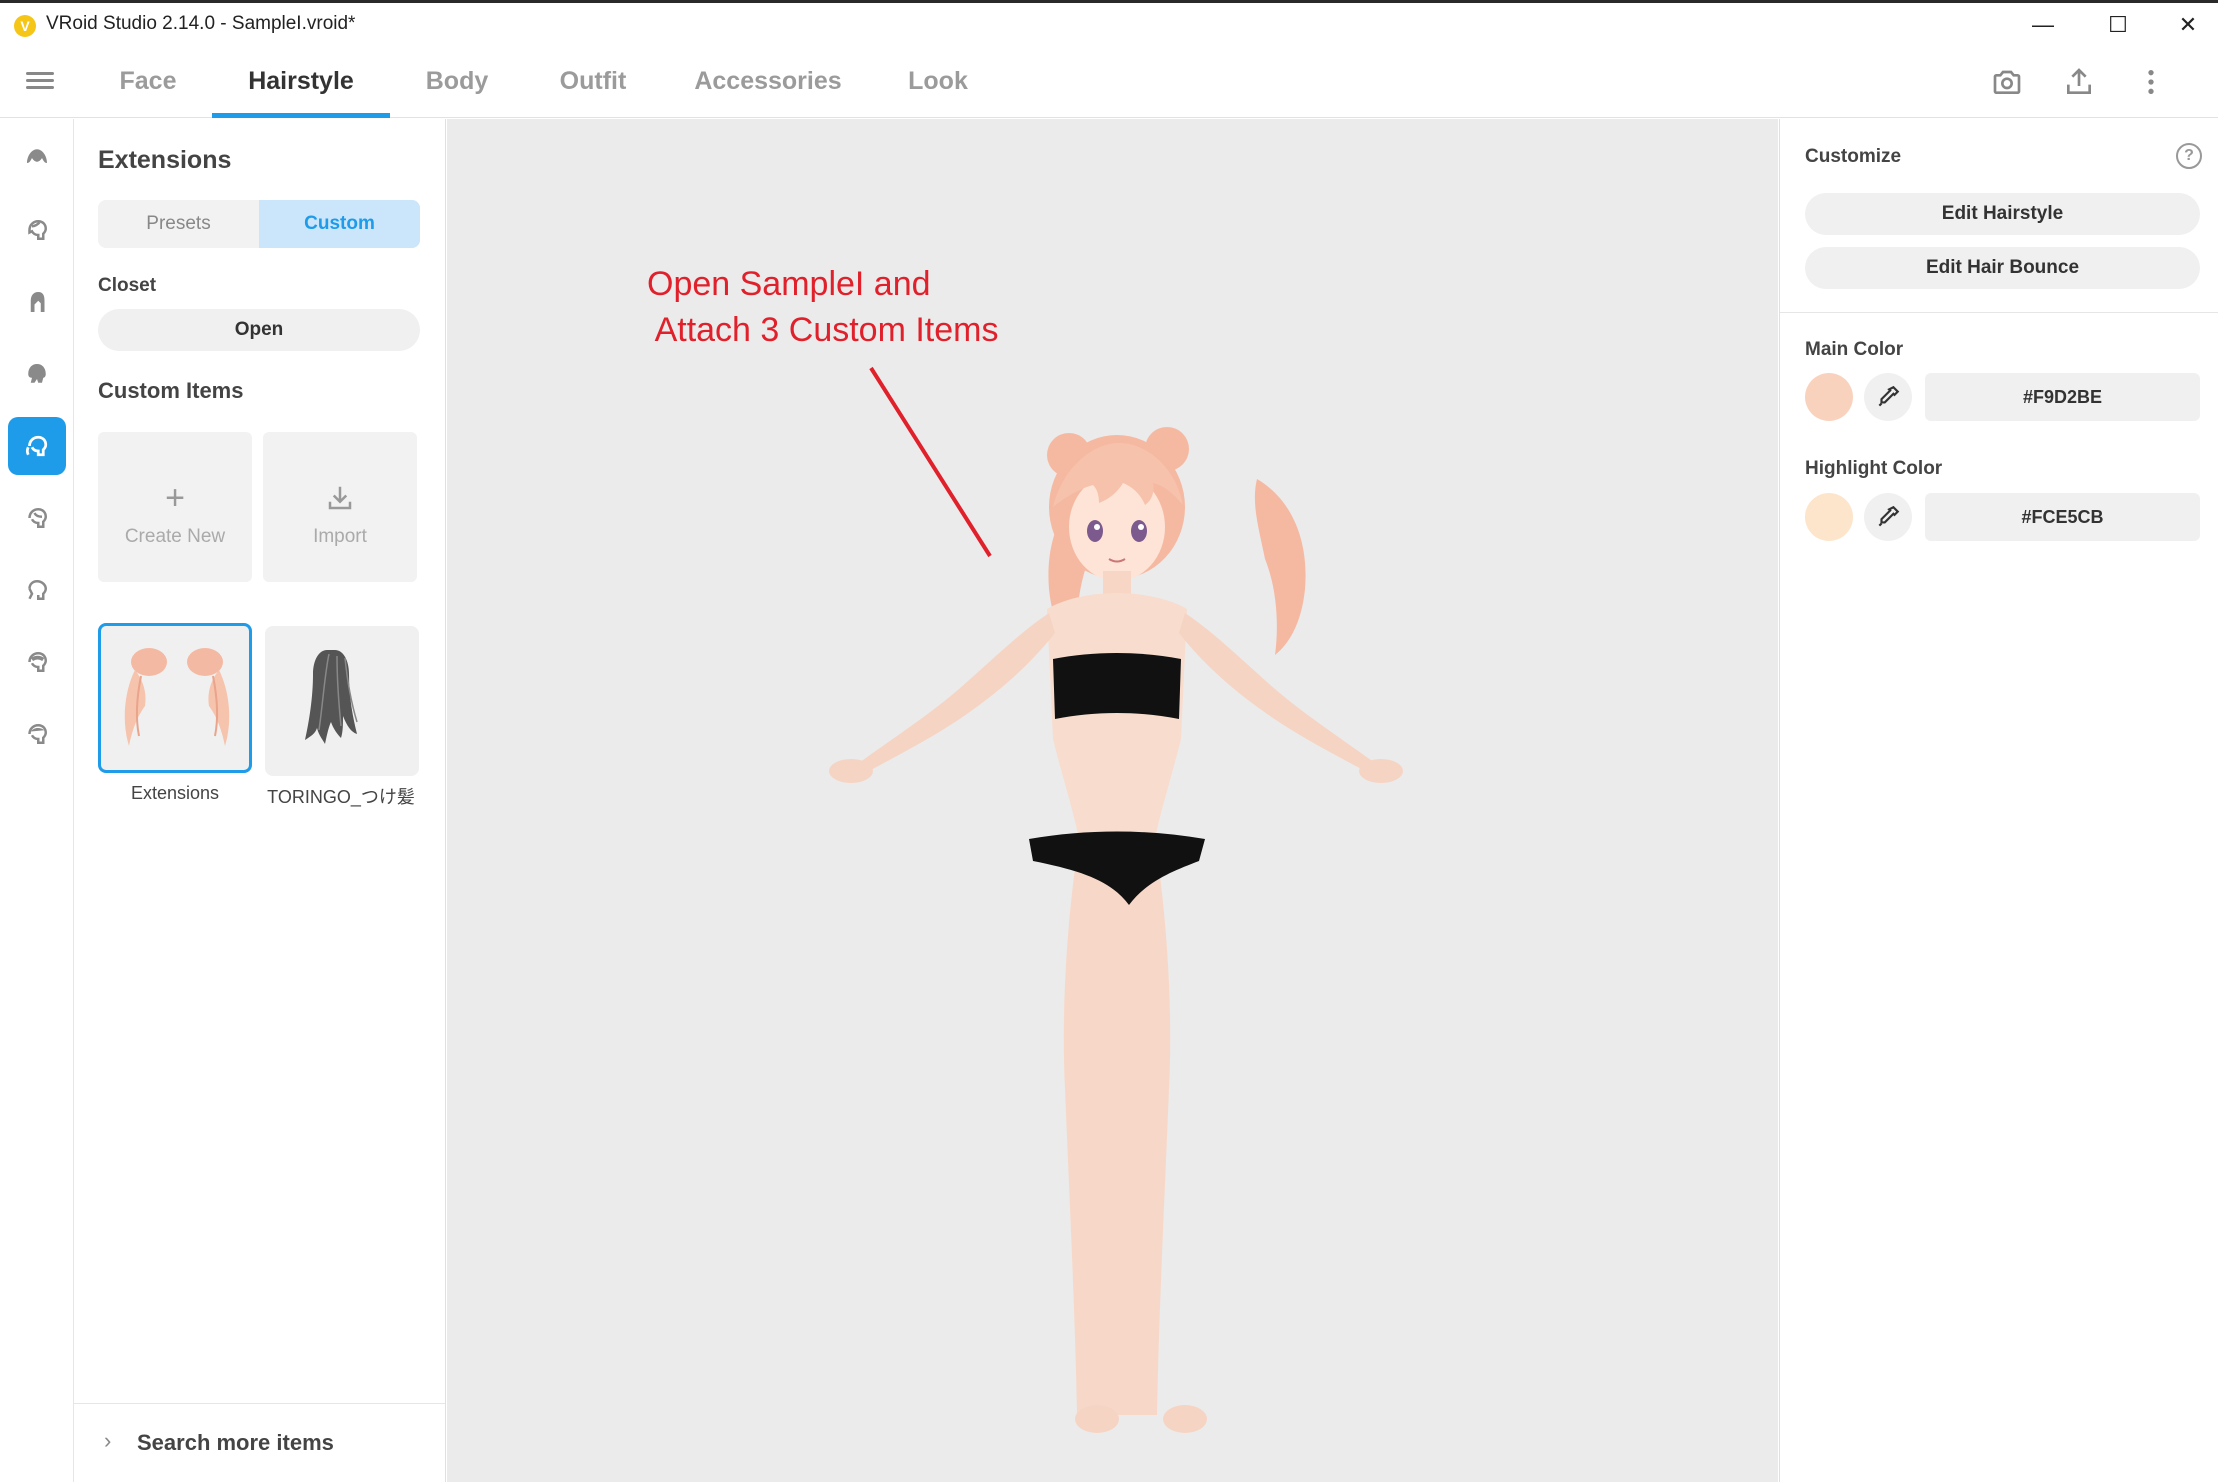 This screenshot has height=1482, width=2218. Describe the element at coordinates (938, 82) in the screenshot. I see `tab-look: Look` at that location.